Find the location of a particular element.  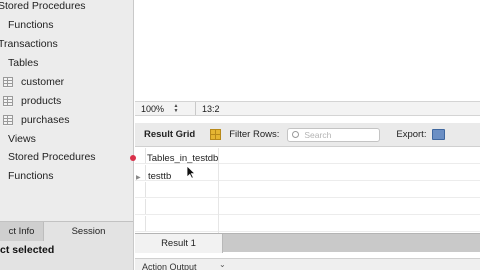

tree-item-transactions: Transactions is located at coordinates (29, 44).